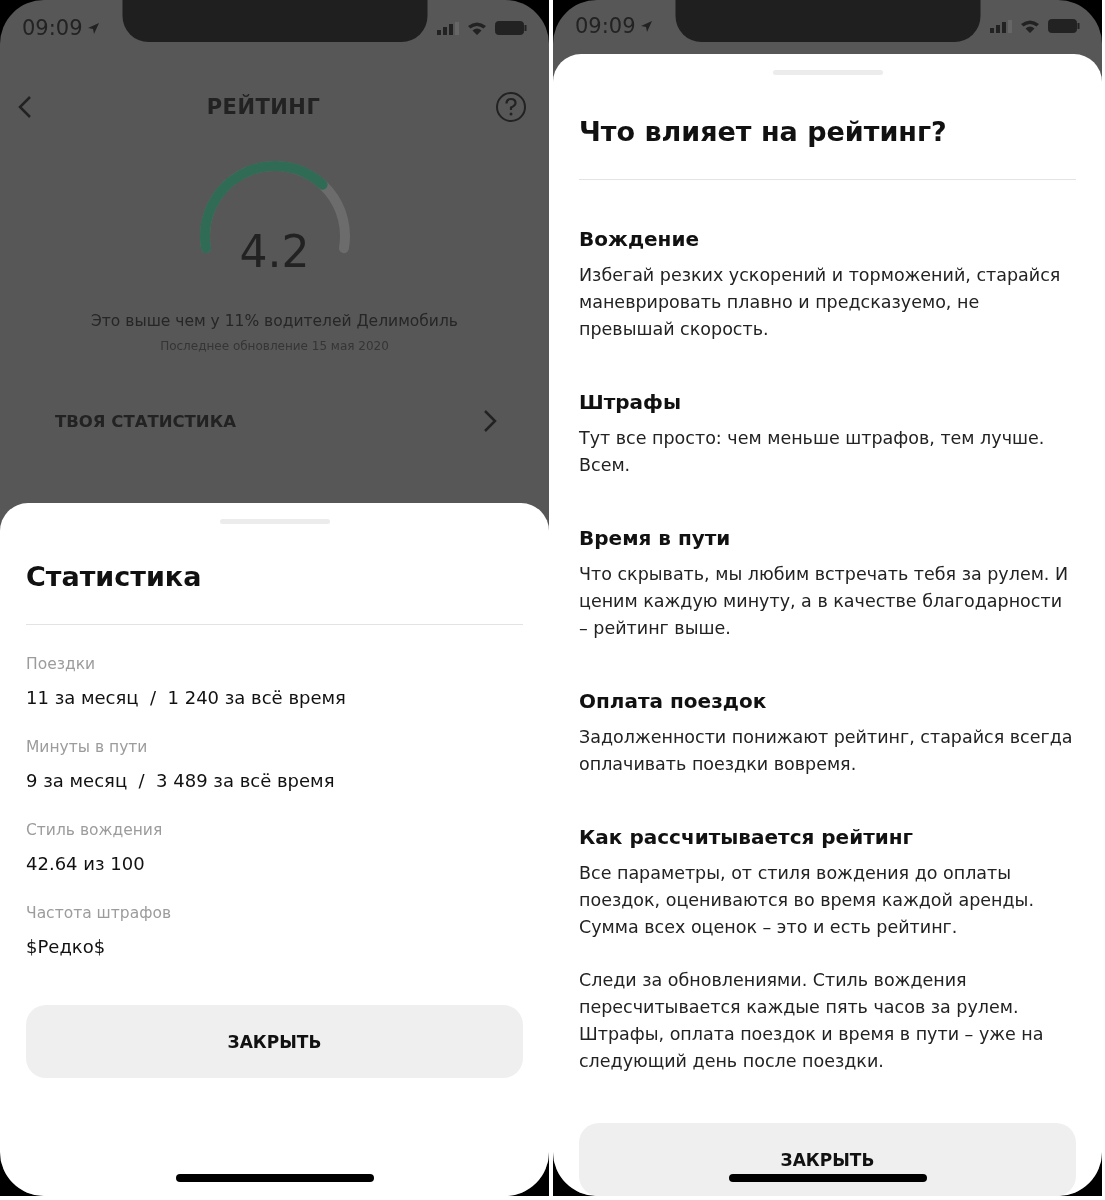  I want to click on stat-value: 42.64 из 100, so click(86, 863).